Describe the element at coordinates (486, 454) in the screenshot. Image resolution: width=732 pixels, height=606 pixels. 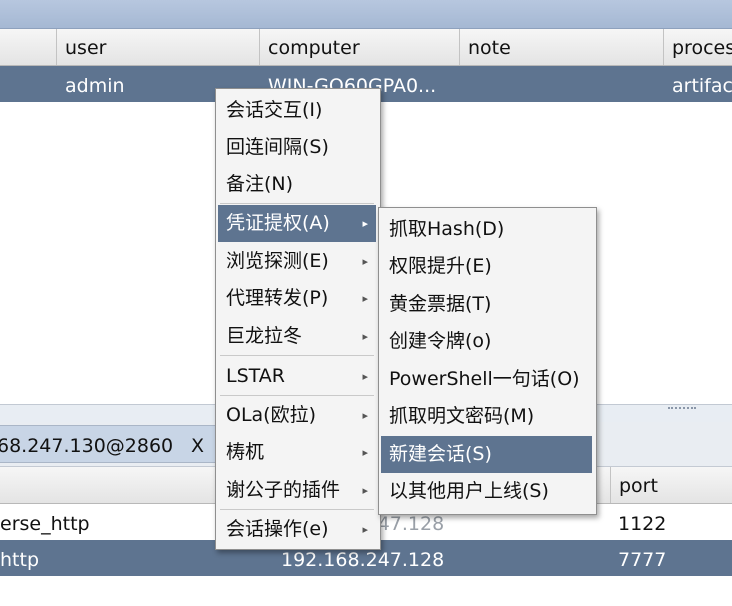
I see `submenu-item-new-session: 新建会话(S)` at that location.